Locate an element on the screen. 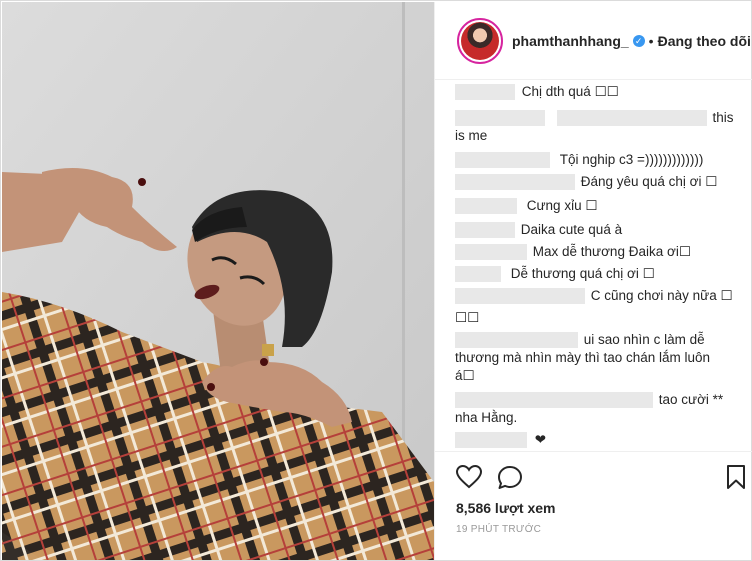  comment-text: tao cười ** is located at coordinates (691, 399).